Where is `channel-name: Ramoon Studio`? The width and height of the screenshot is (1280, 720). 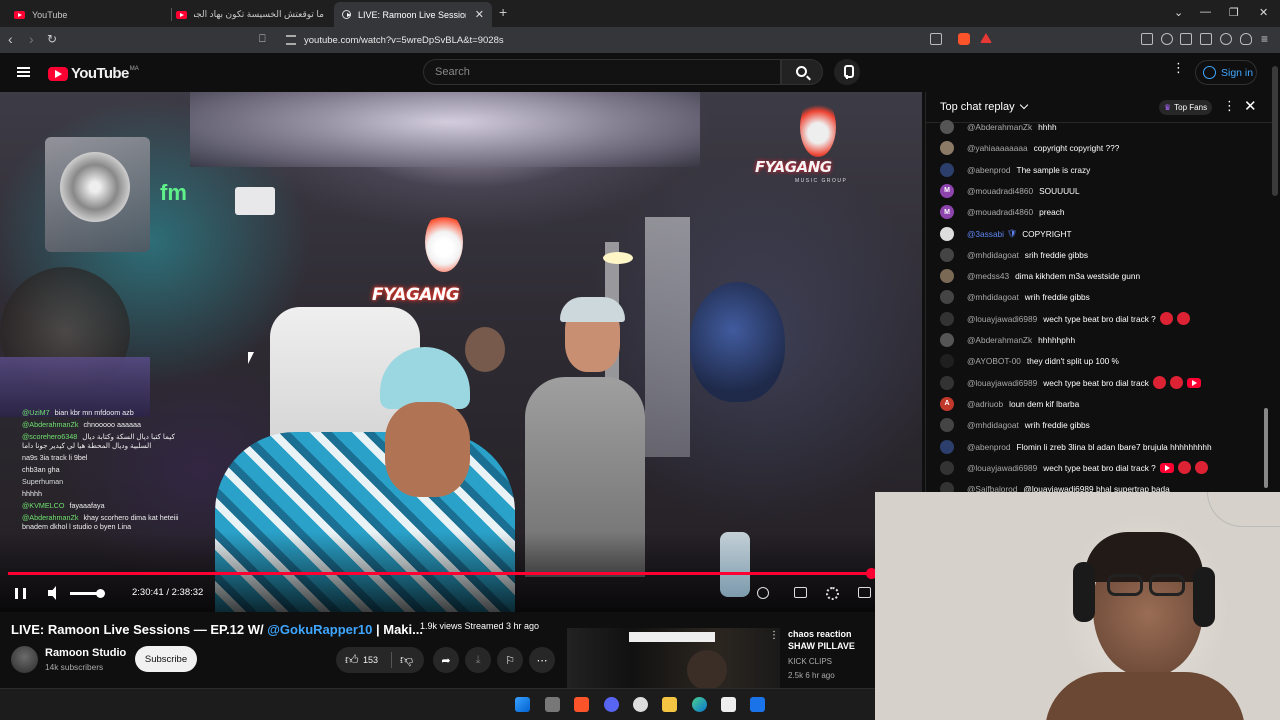
channel-name: Ramoon Studio is located at coordinates (85, 653).